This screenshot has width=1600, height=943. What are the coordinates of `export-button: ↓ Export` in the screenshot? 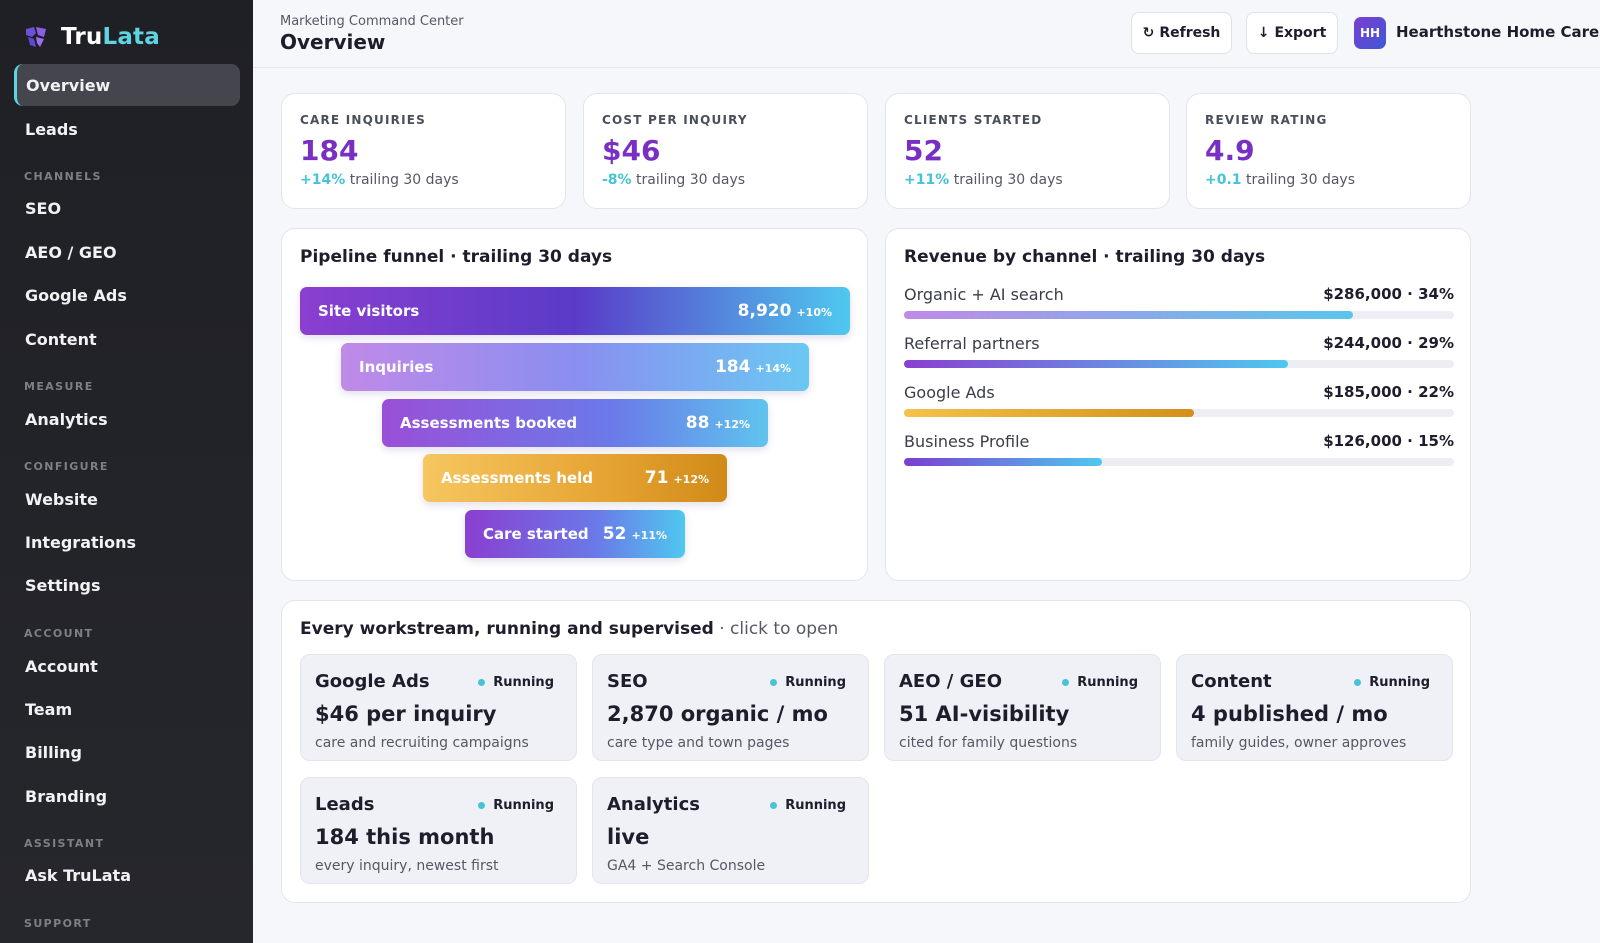 It's located at (1292, 33).